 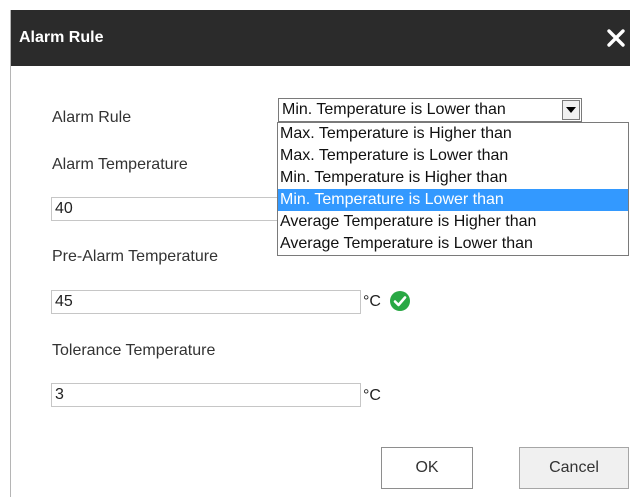 What do you see at coordinates (372, 301) in the screenshot?
I see `pre-alarm-unit: °C` at bounding box center [372, 301].